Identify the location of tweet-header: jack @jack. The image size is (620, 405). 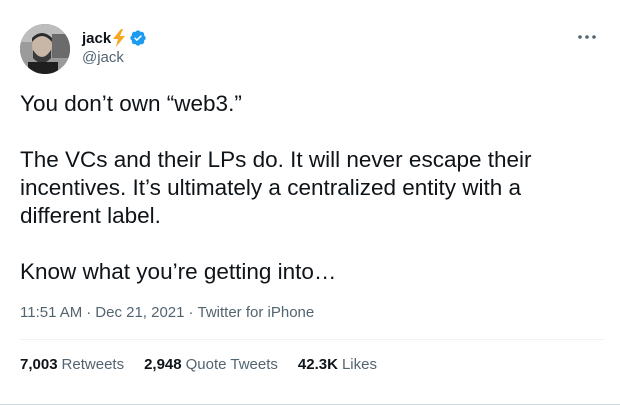
(310, 50).